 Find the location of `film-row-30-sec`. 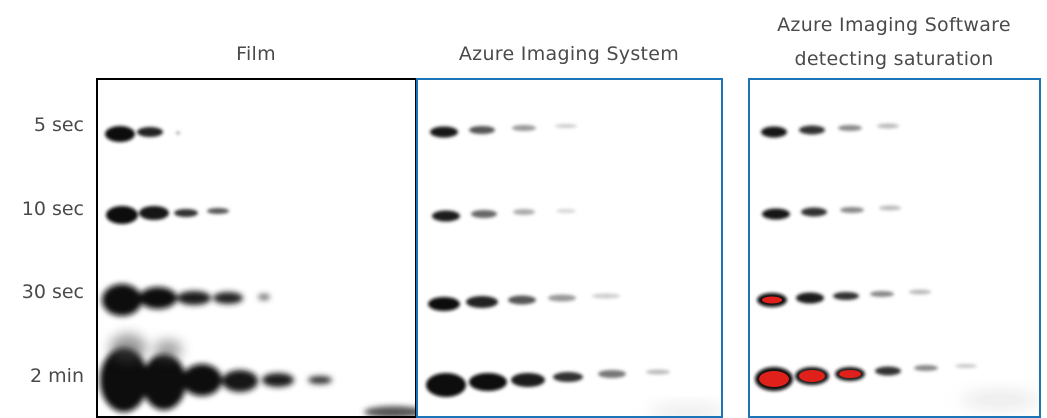

film-row-30-sec is located at coordinates (186, 300).